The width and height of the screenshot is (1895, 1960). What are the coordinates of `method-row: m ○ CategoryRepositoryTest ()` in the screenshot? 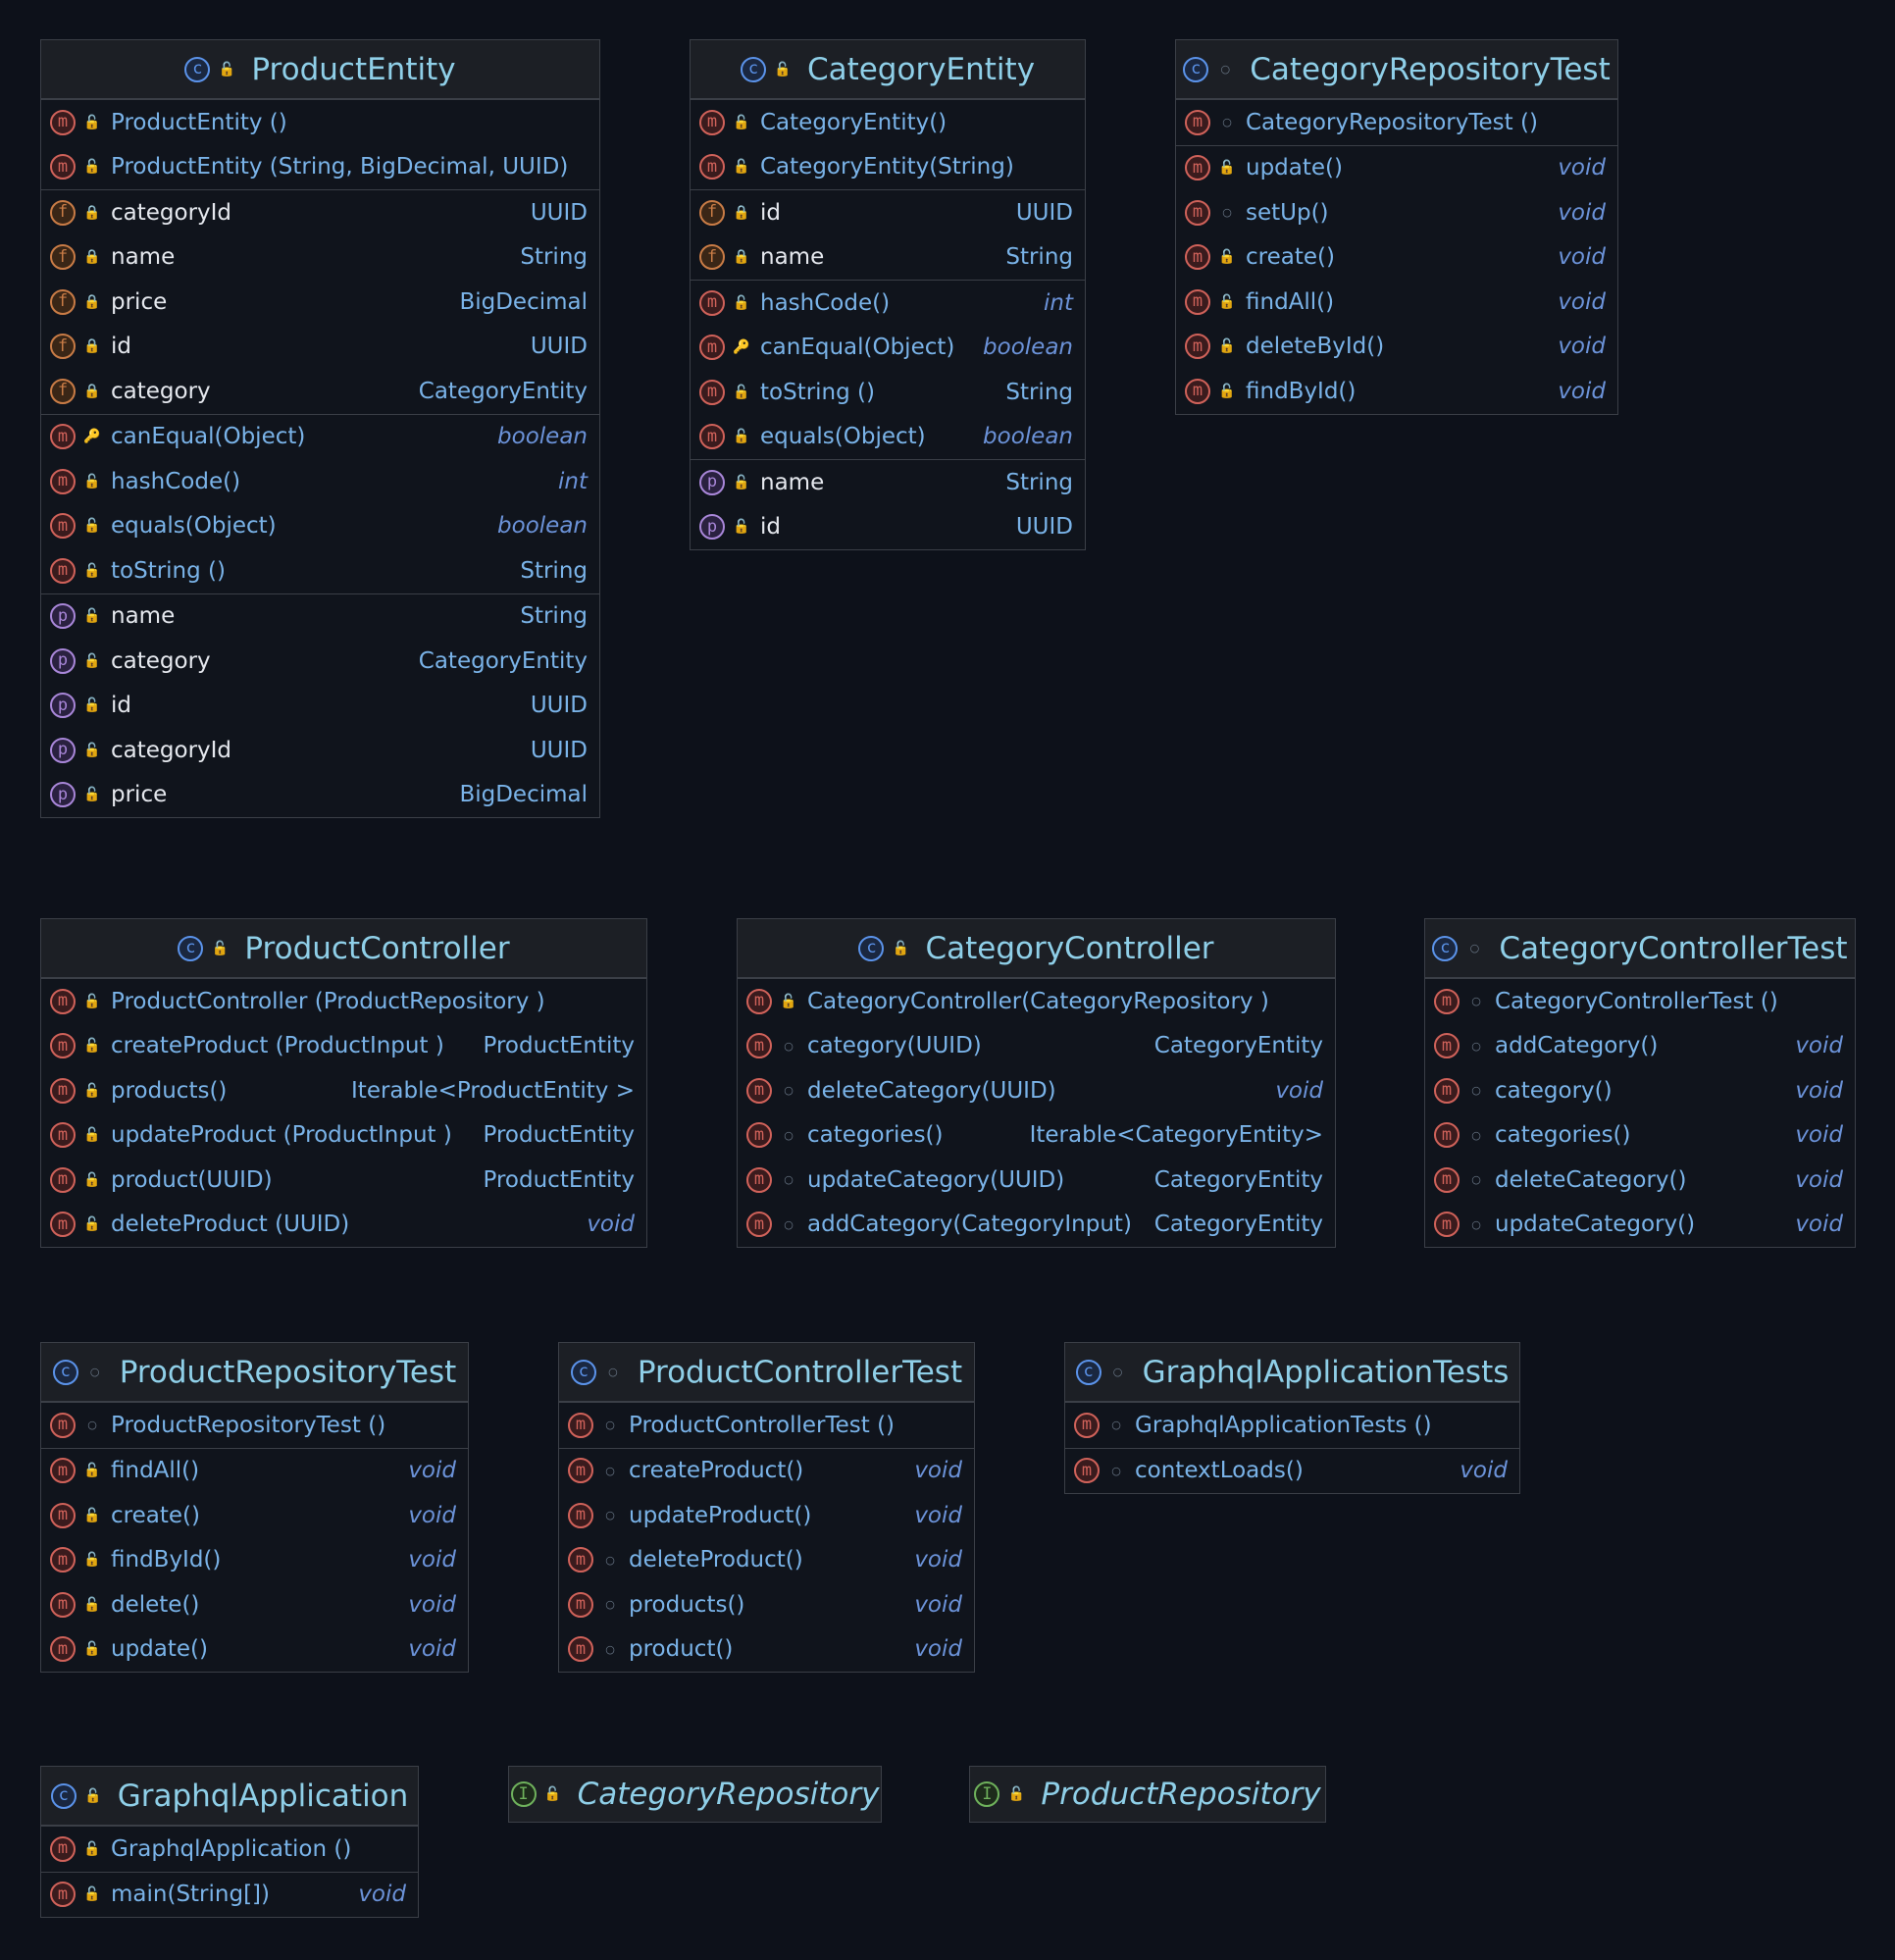 It's located at (1396, 122).